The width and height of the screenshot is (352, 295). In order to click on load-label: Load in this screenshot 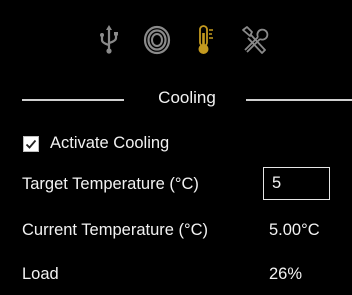, I will do `click(40, 274)`.